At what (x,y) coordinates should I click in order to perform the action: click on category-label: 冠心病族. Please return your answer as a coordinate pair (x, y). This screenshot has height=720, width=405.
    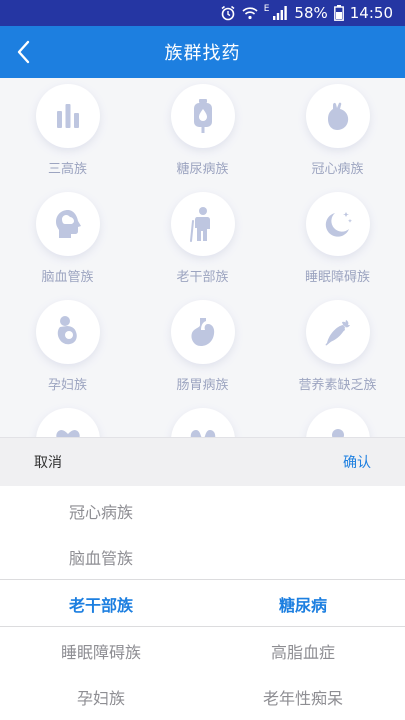
    Looking at the image, I should click on (337, 169).